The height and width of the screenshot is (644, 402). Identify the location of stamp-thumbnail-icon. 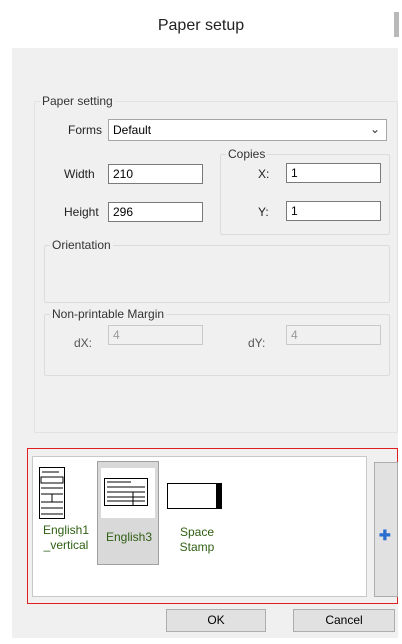
(194, 496).